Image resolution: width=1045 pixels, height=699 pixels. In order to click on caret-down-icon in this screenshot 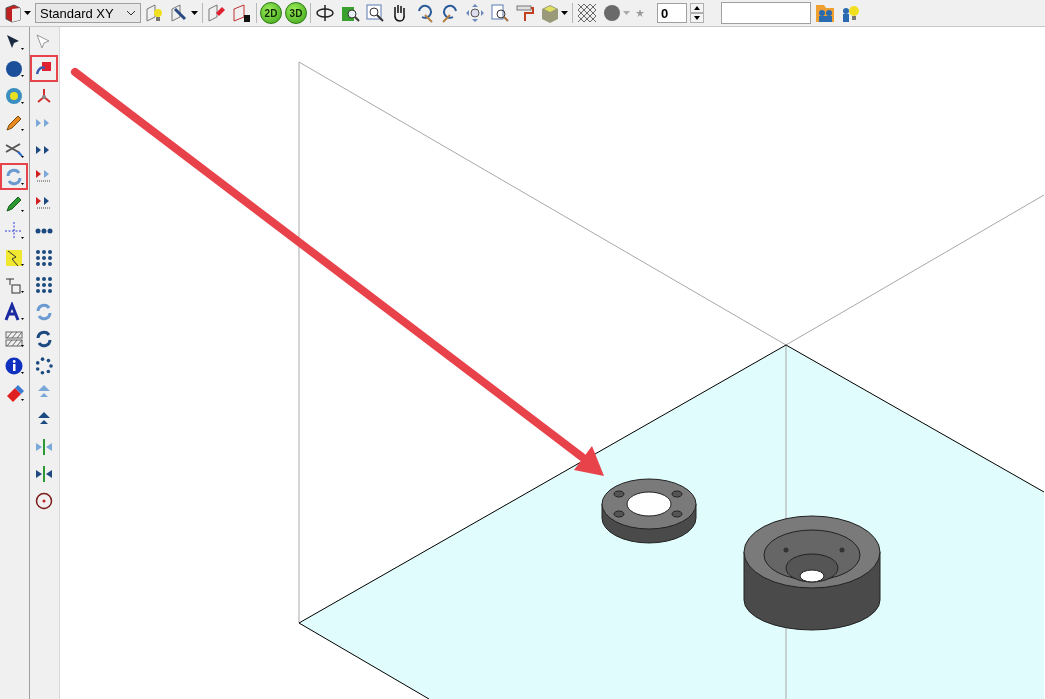, I will do `click(697, 18)`.